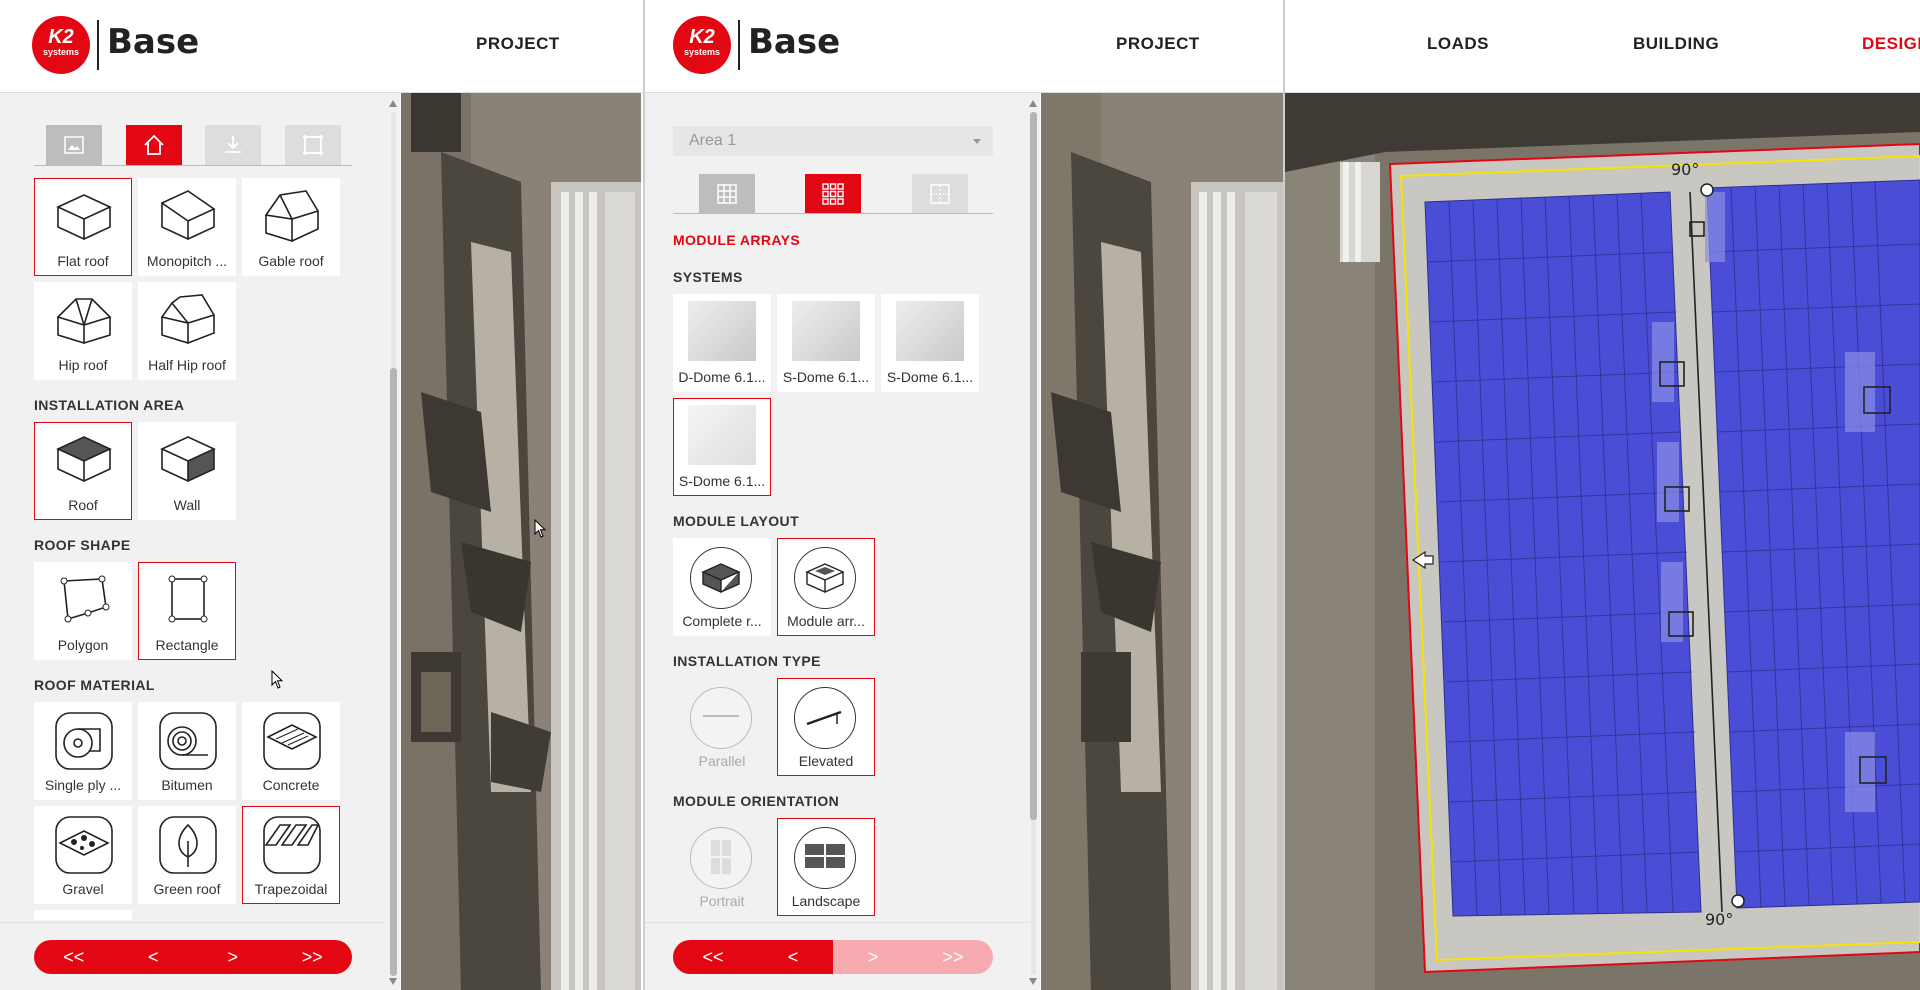 This screenshot has width=1920, height=990. I want to click on tab-image, so click(74, 145).